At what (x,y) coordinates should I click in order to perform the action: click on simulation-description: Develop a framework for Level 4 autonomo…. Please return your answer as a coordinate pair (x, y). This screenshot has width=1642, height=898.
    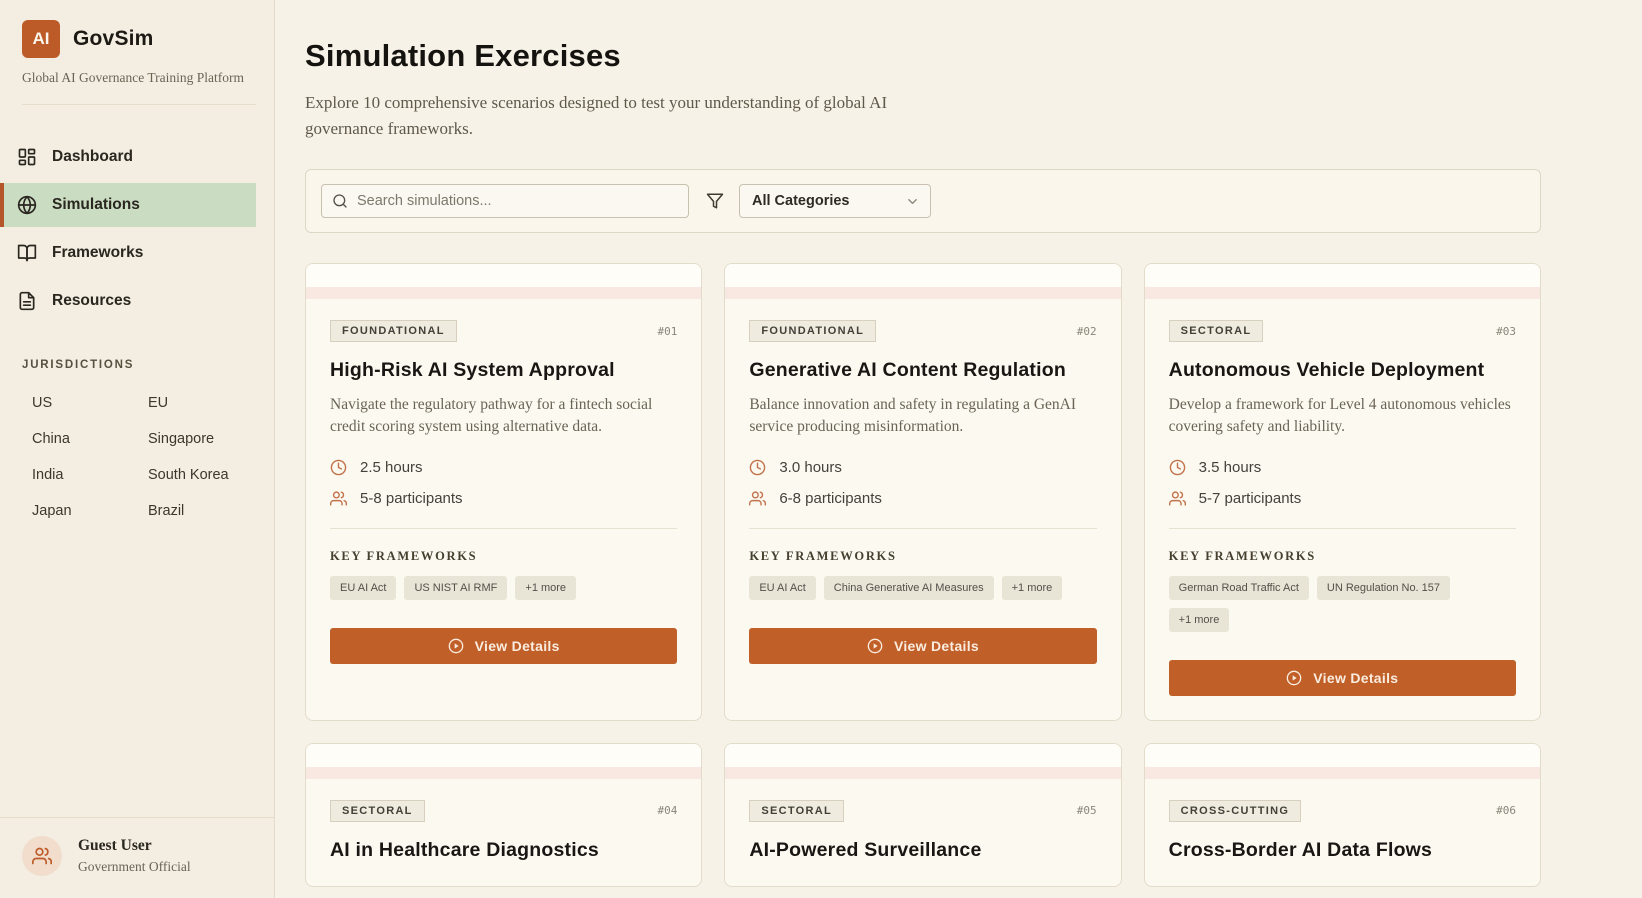
    Looking at the image, I should click on (1339, 416).